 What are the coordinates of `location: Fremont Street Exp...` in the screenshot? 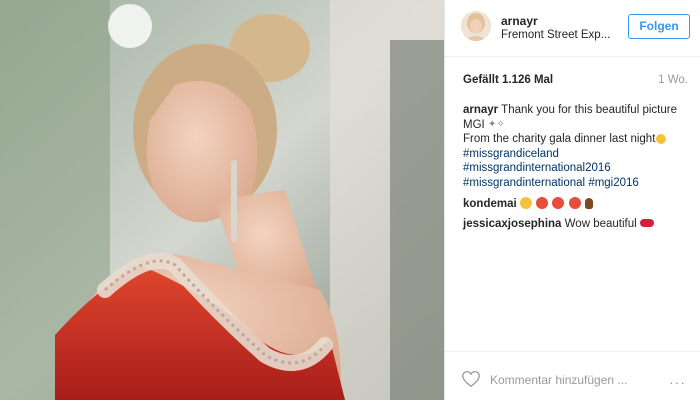 It's located at (561, 35).